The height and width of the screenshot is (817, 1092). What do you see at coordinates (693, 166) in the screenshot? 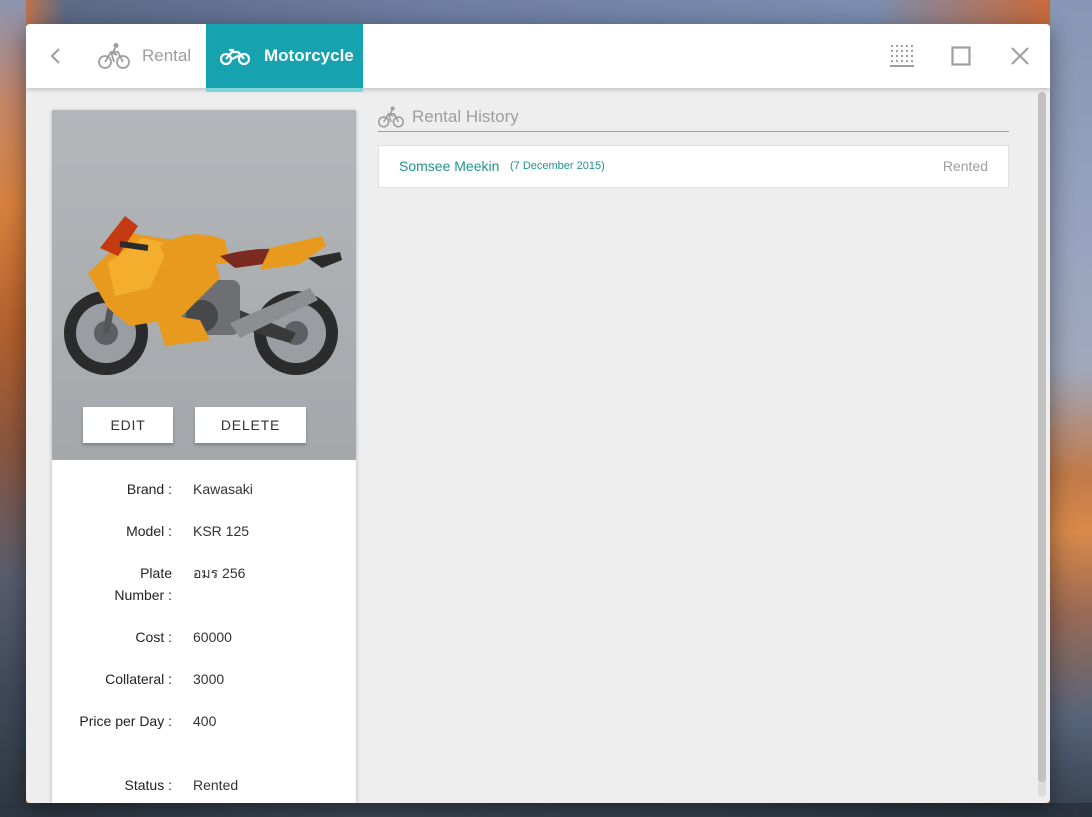
I see `history-list-item: Somsee Meekin (7 December 2015) Rented` at bounding box center [693, 166].